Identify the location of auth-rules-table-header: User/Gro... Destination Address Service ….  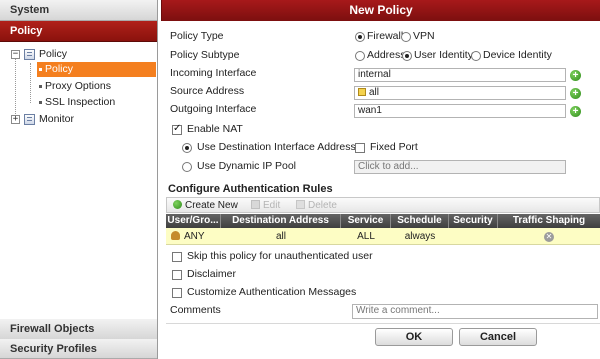
(383, 221).